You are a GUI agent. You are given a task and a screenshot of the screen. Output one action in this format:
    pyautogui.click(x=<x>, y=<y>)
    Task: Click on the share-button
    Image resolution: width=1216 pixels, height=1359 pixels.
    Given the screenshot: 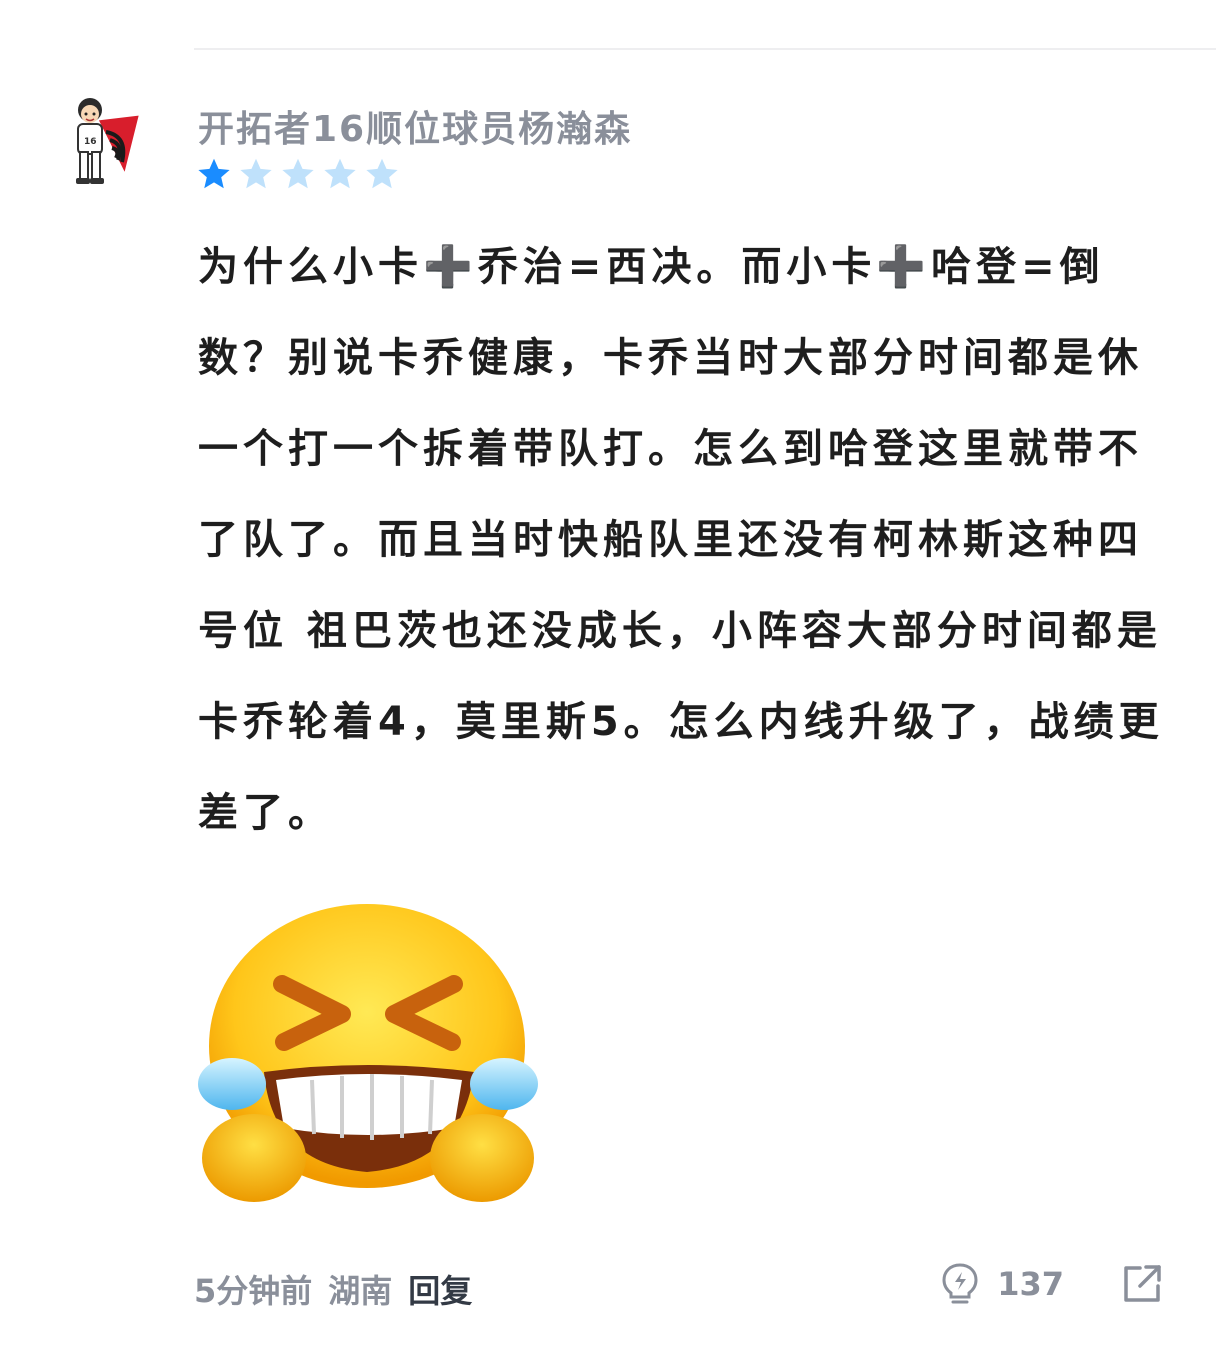 What is the action you would take?
    pyautogui.click(x=1142, y=1284)
    